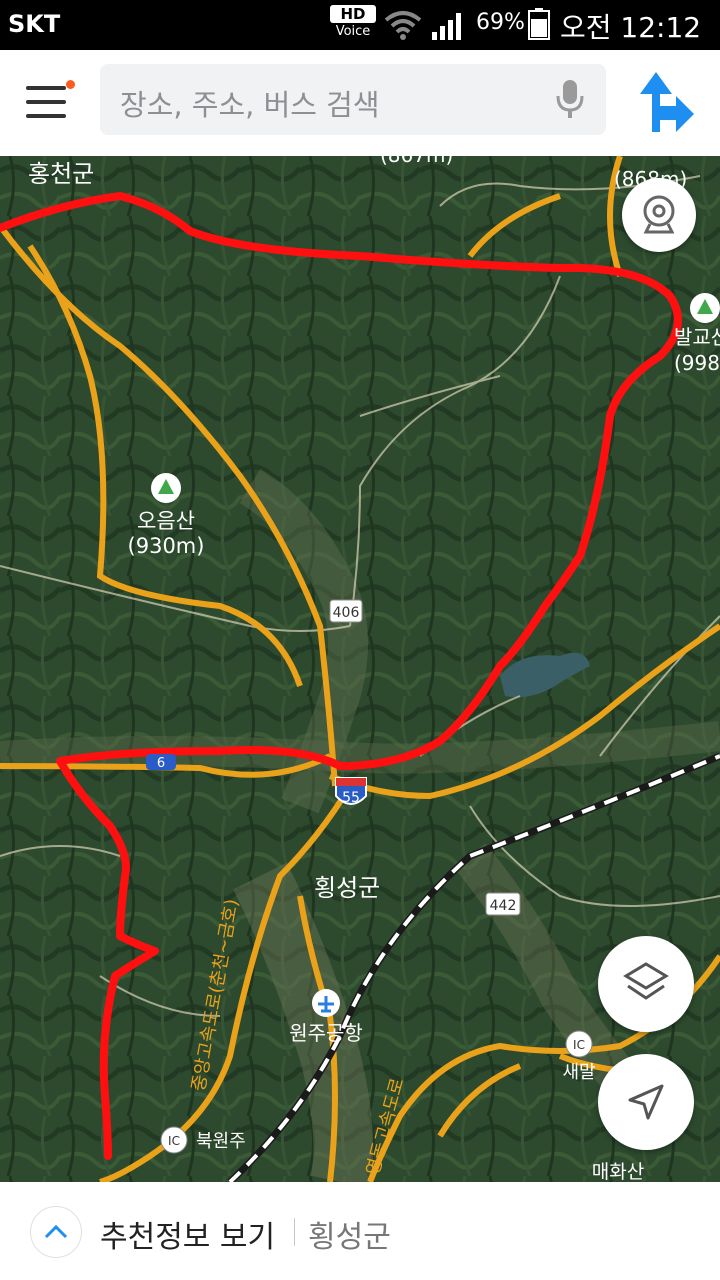  Describe the element at coordinates (697, 363) in the screenshot. I see `label-peak-998: (998m)` at that location.